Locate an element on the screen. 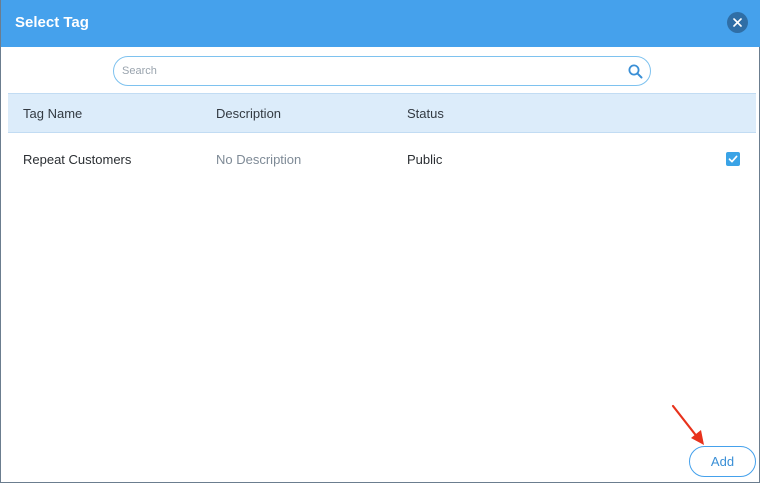 The width and height of the screenshot is (760, 483). cell-tag-name: Repeat Customers is located at coordinates (77, 159).